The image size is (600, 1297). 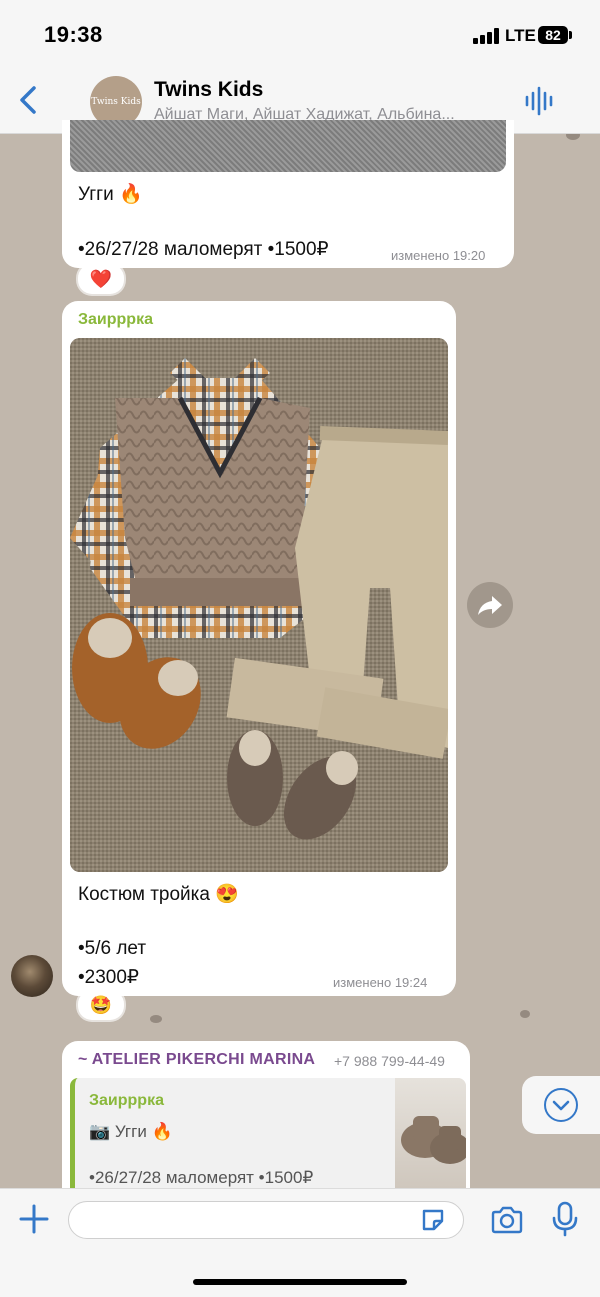 I want to click on sender-avatar, so click(x=32, y=976).